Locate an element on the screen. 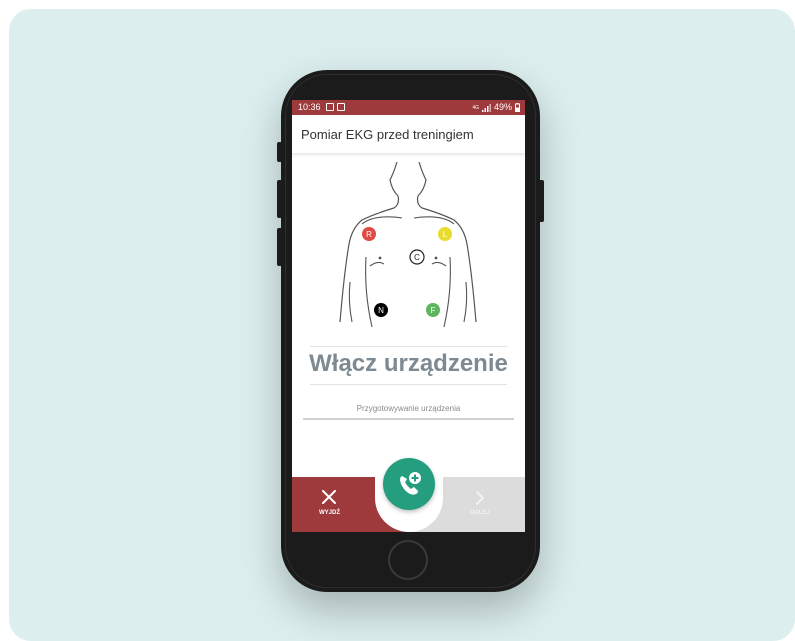  divider-bottom is located at coordinates (408, 384).